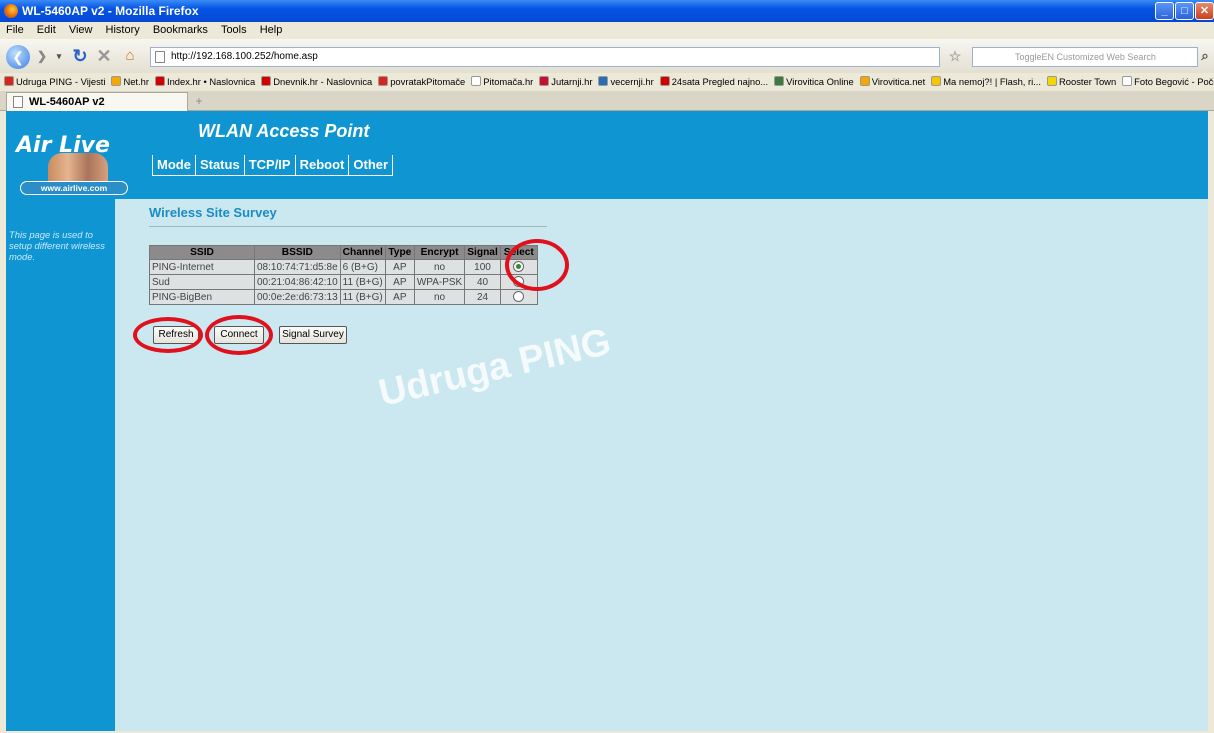  I want to click on tab-bar: WL-5460AP v2 +, so click(607, 101).